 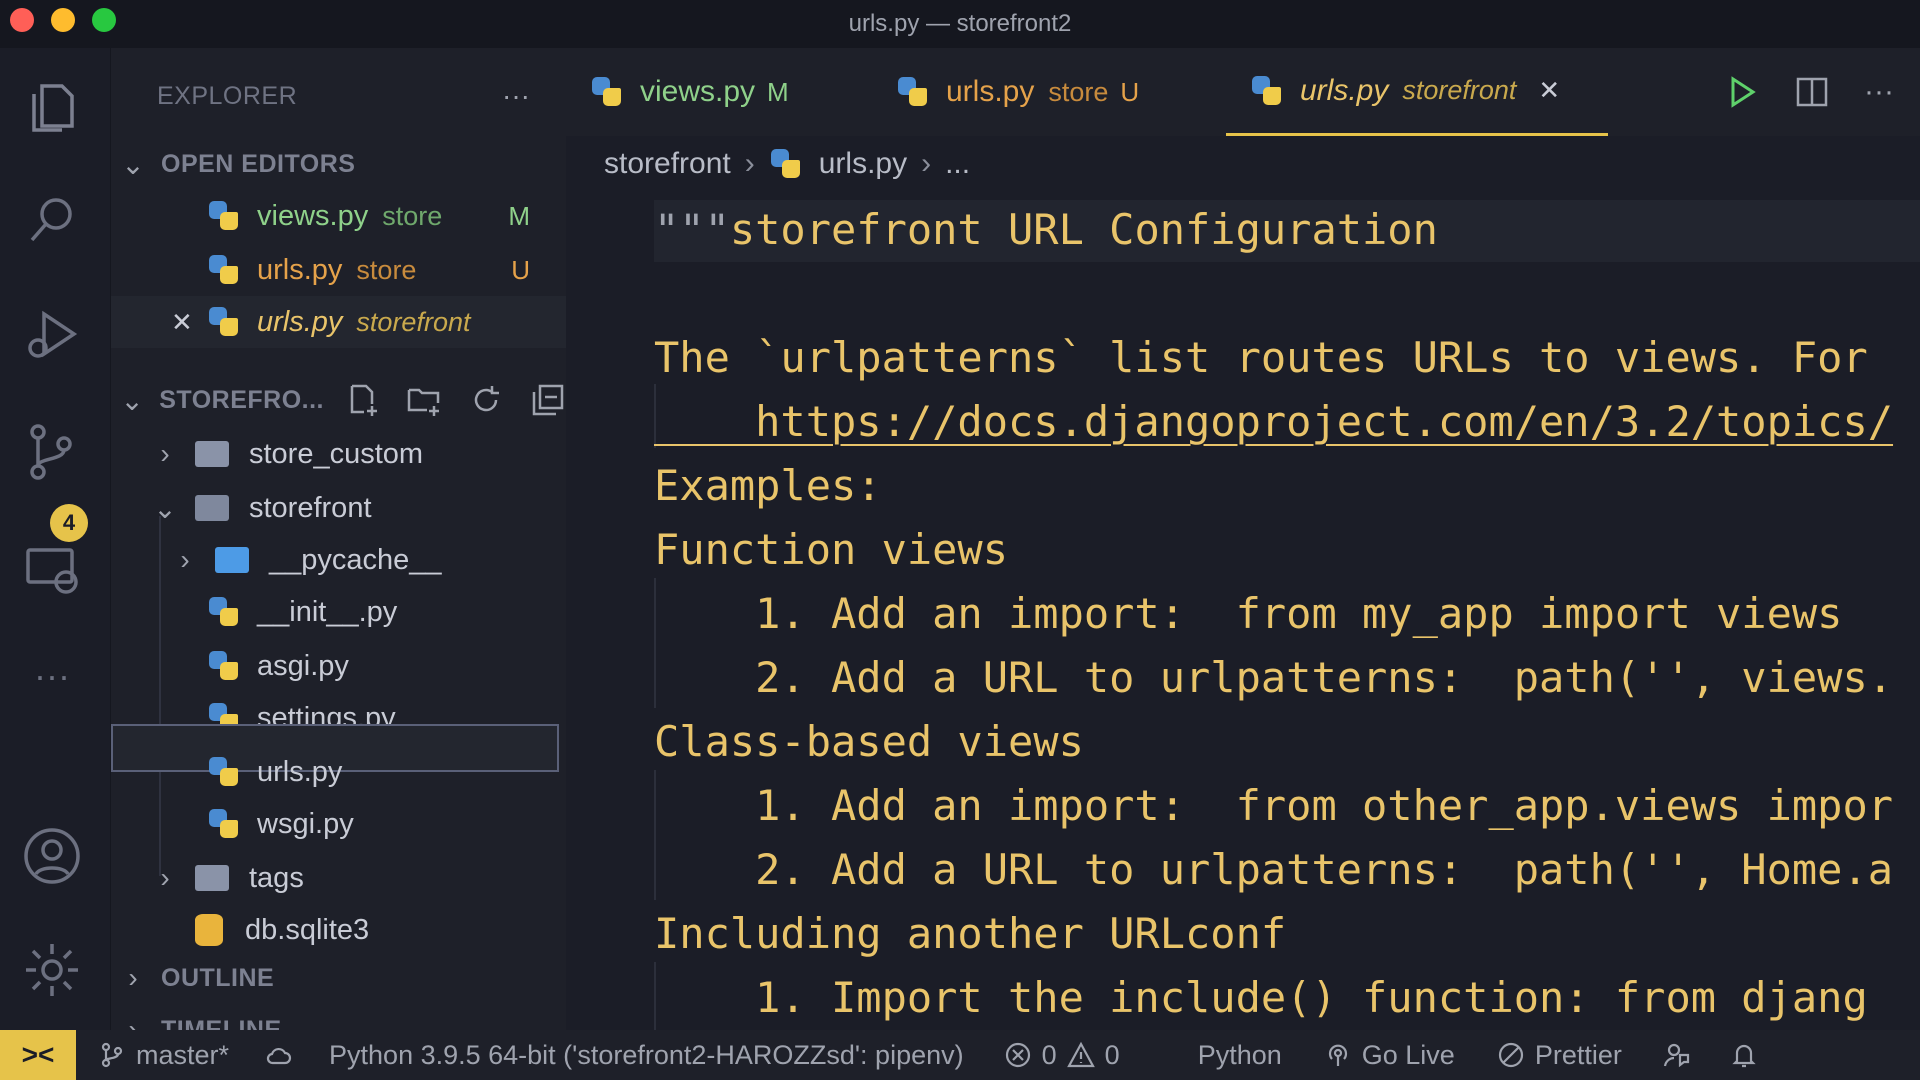 What do you see at coordinates (52, 570) in the screenshot?
I see `remote-explorer-icon` at bounding box center [52, 570].